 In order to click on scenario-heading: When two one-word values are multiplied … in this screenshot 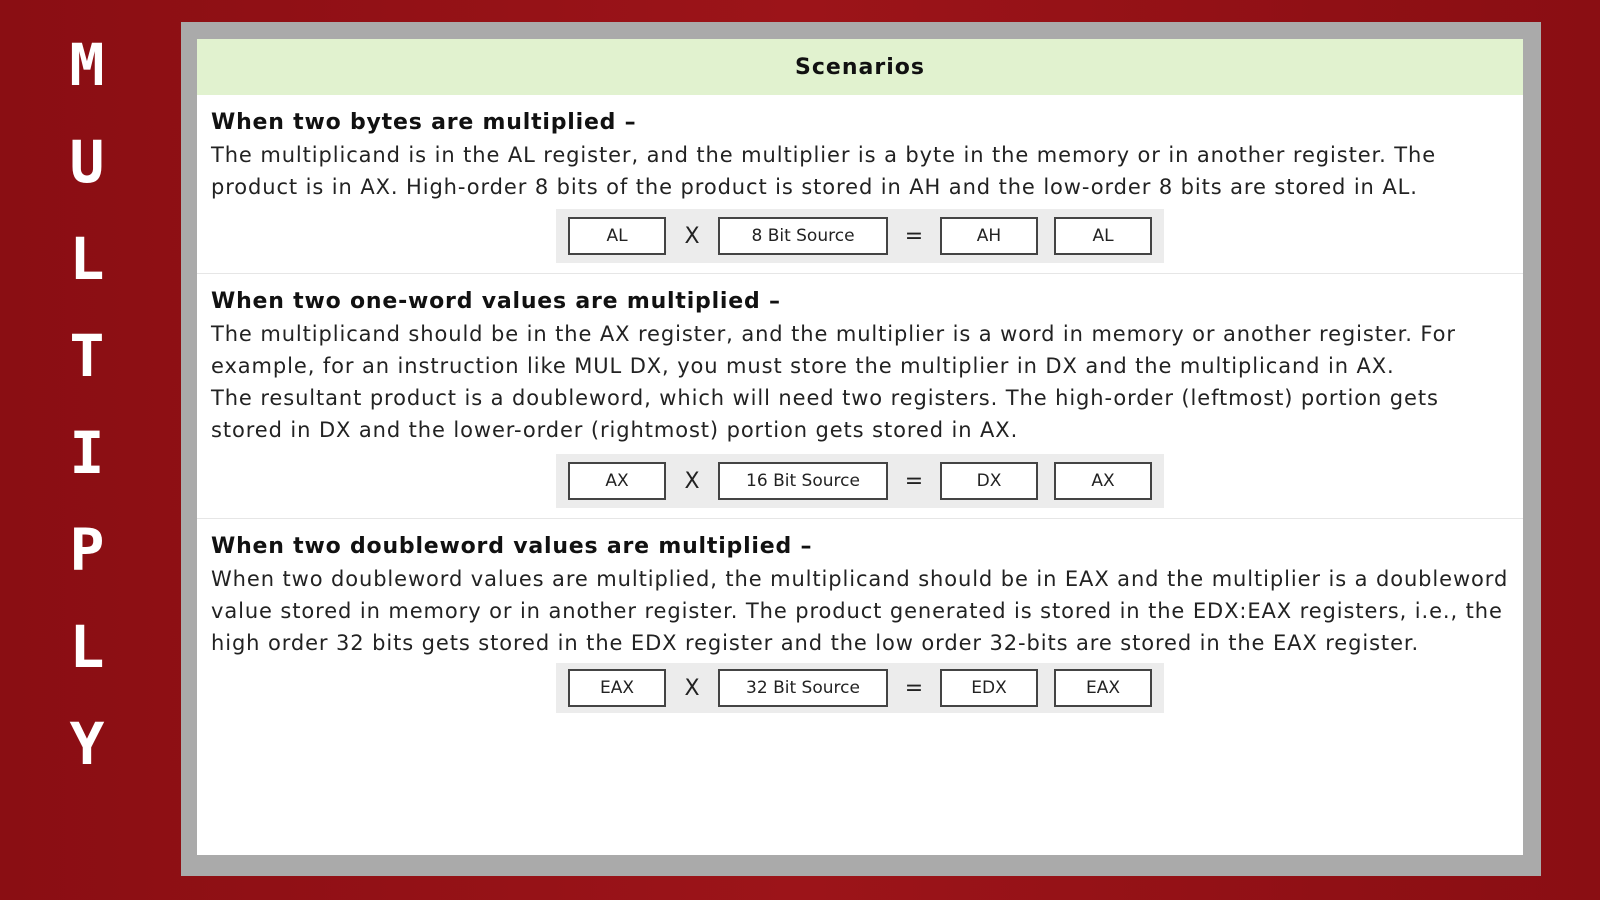, I will do `click(496, 301)`.